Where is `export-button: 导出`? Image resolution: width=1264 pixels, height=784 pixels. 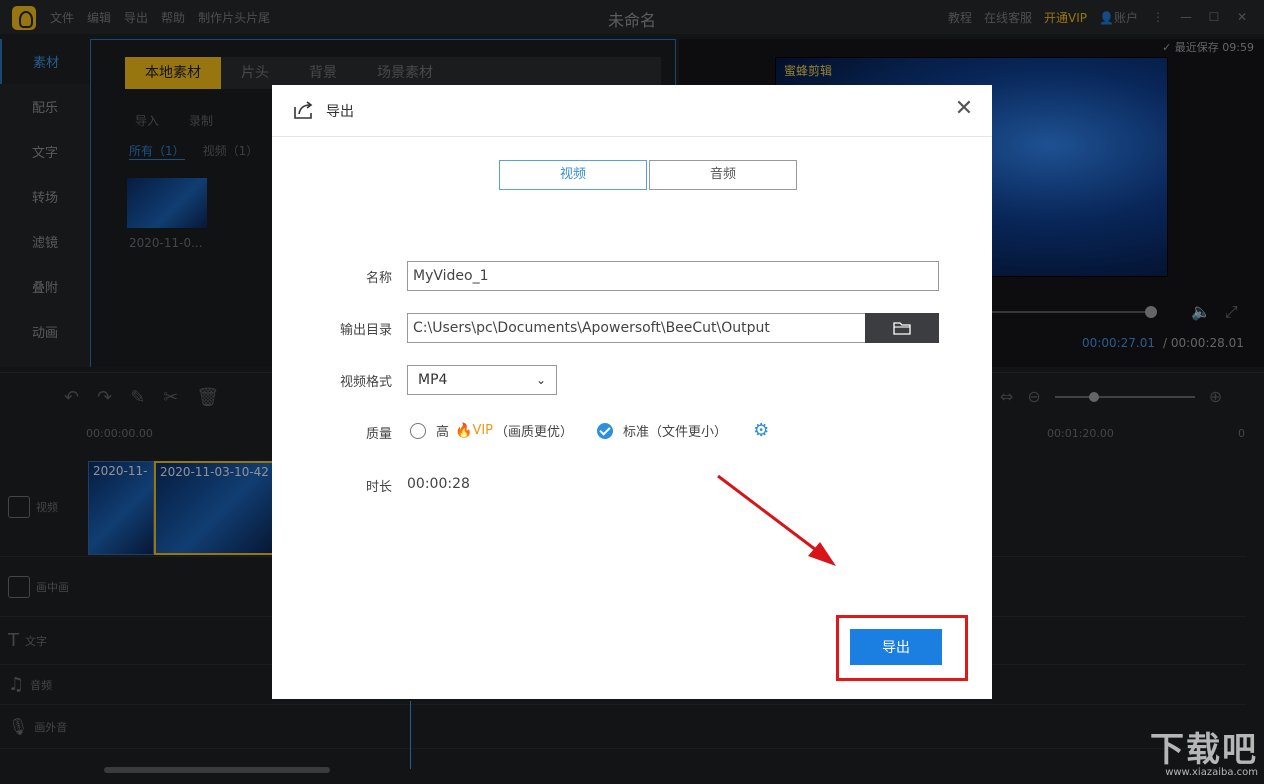
export-button: 导出 is located at coordinates (896, 647).